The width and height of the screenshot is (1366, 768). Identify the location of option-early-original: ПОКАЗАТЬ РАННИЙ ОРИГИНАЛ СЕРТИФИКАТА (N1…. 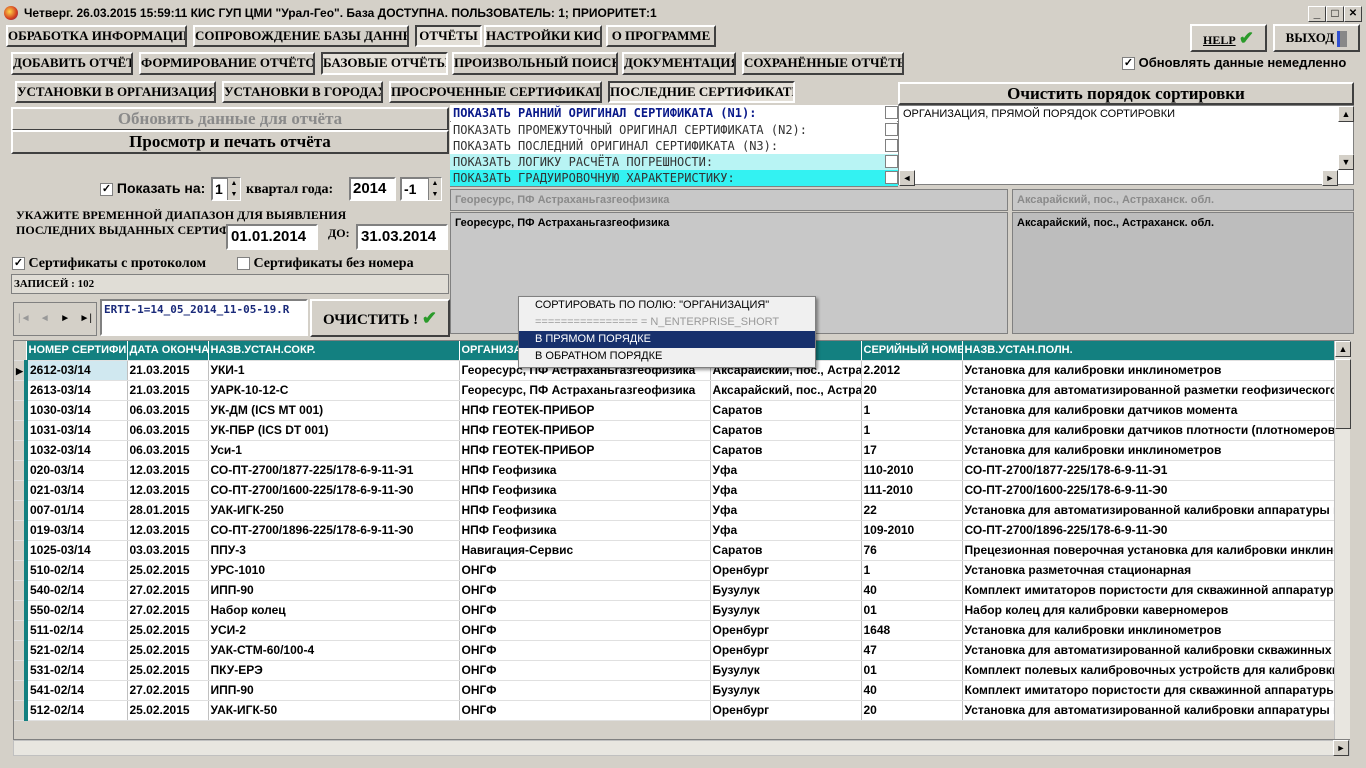
(674, 113).